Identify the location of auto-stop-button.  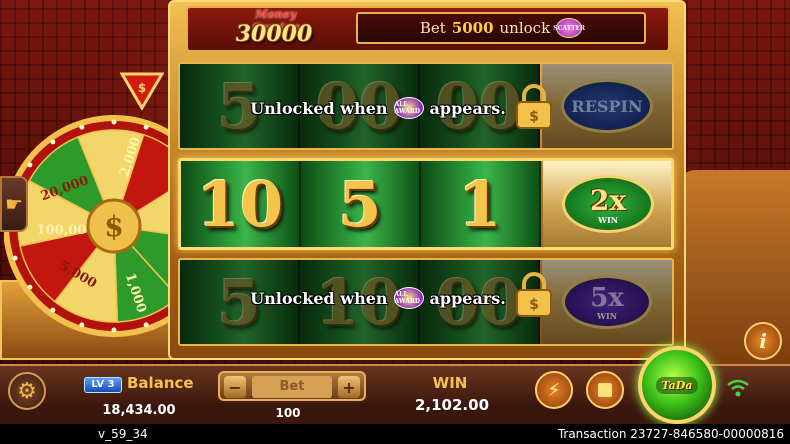
(605, 390).